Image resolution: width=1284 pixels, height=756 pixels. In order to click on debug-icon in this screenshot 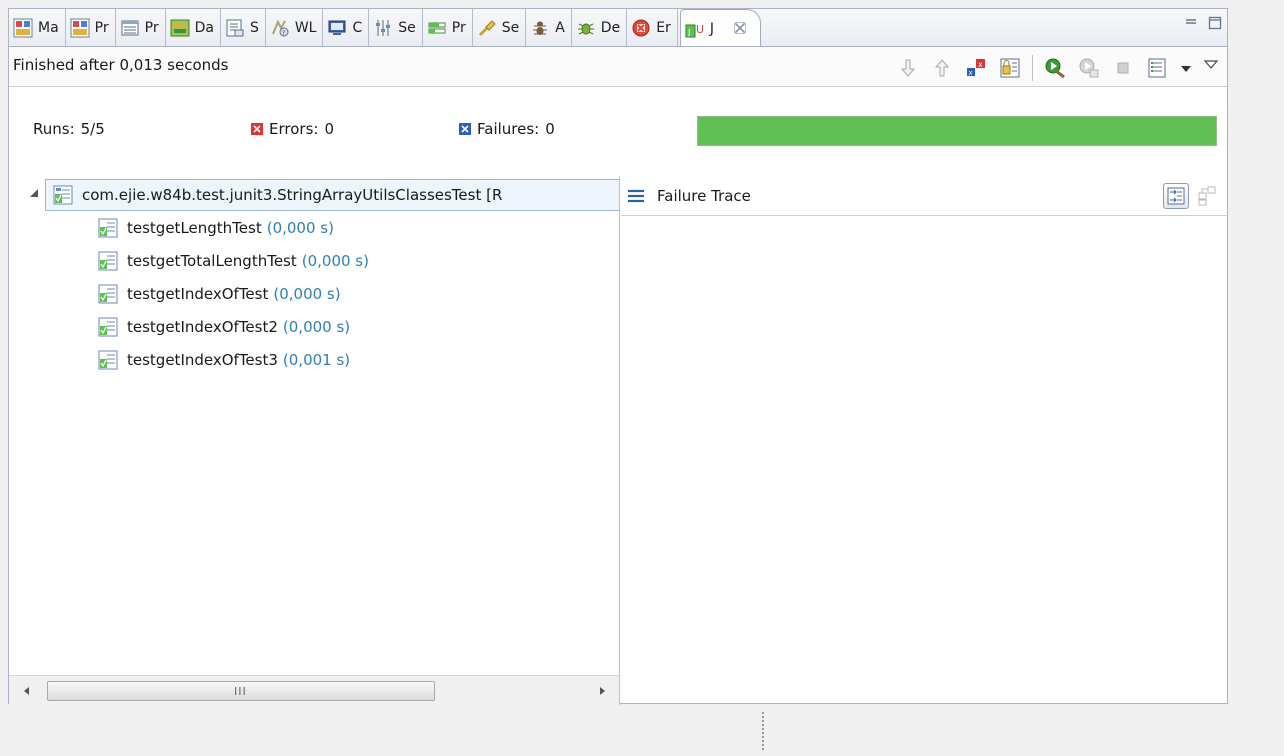, I will do `click(585, 28)`.